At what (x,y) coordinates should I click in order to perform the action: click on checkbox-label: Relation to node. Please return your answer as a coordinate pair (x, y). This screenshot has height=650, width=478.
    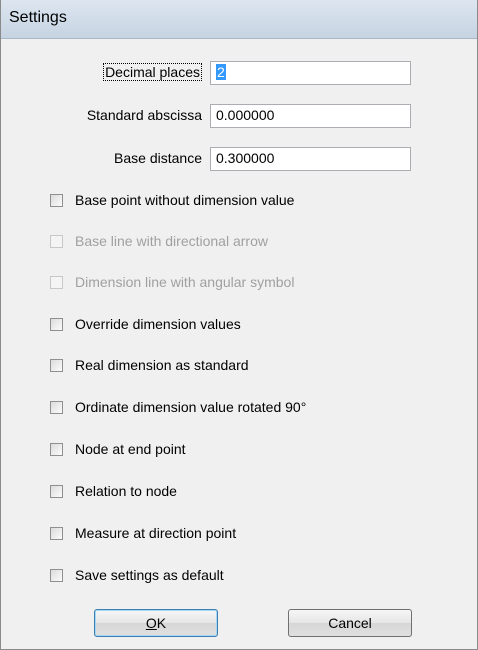
    Looking at the image, I should click on (126, 491).